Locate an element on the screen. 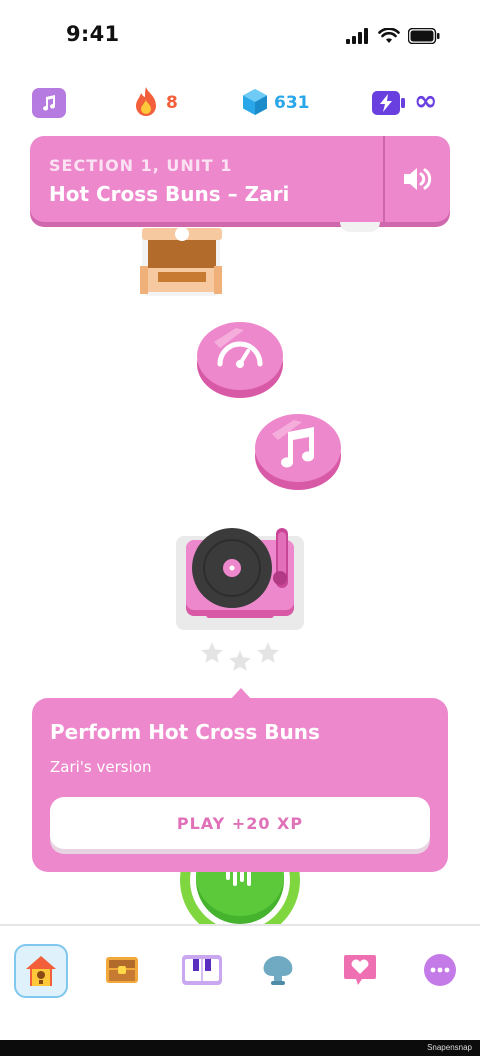 Image resolution: width=480 pixels, height=1056 pixels. tab-social is located at coordinates (360, 970).